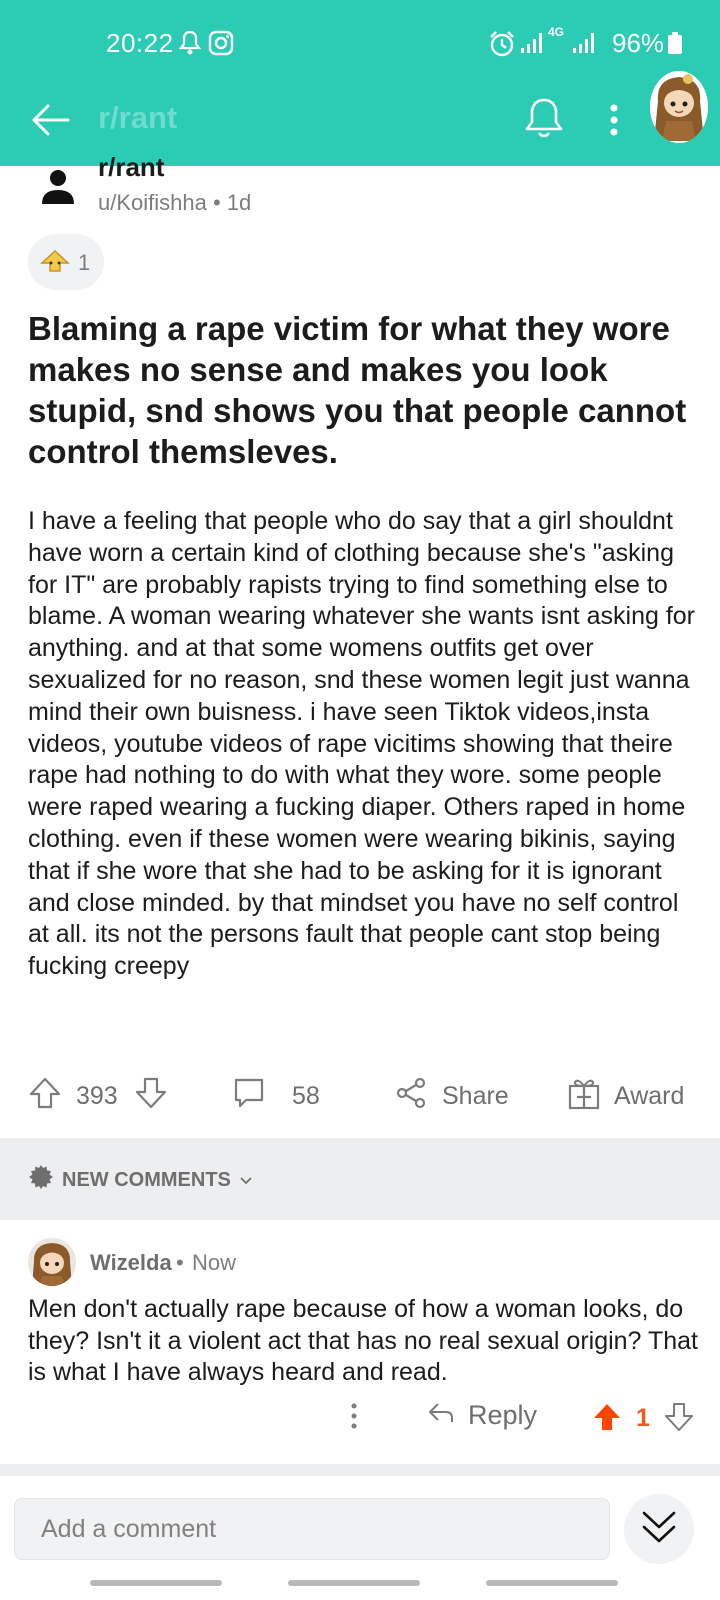 This screenshot has height=1600, width=720. I want to click on award-count: 1, so click(84, 262).